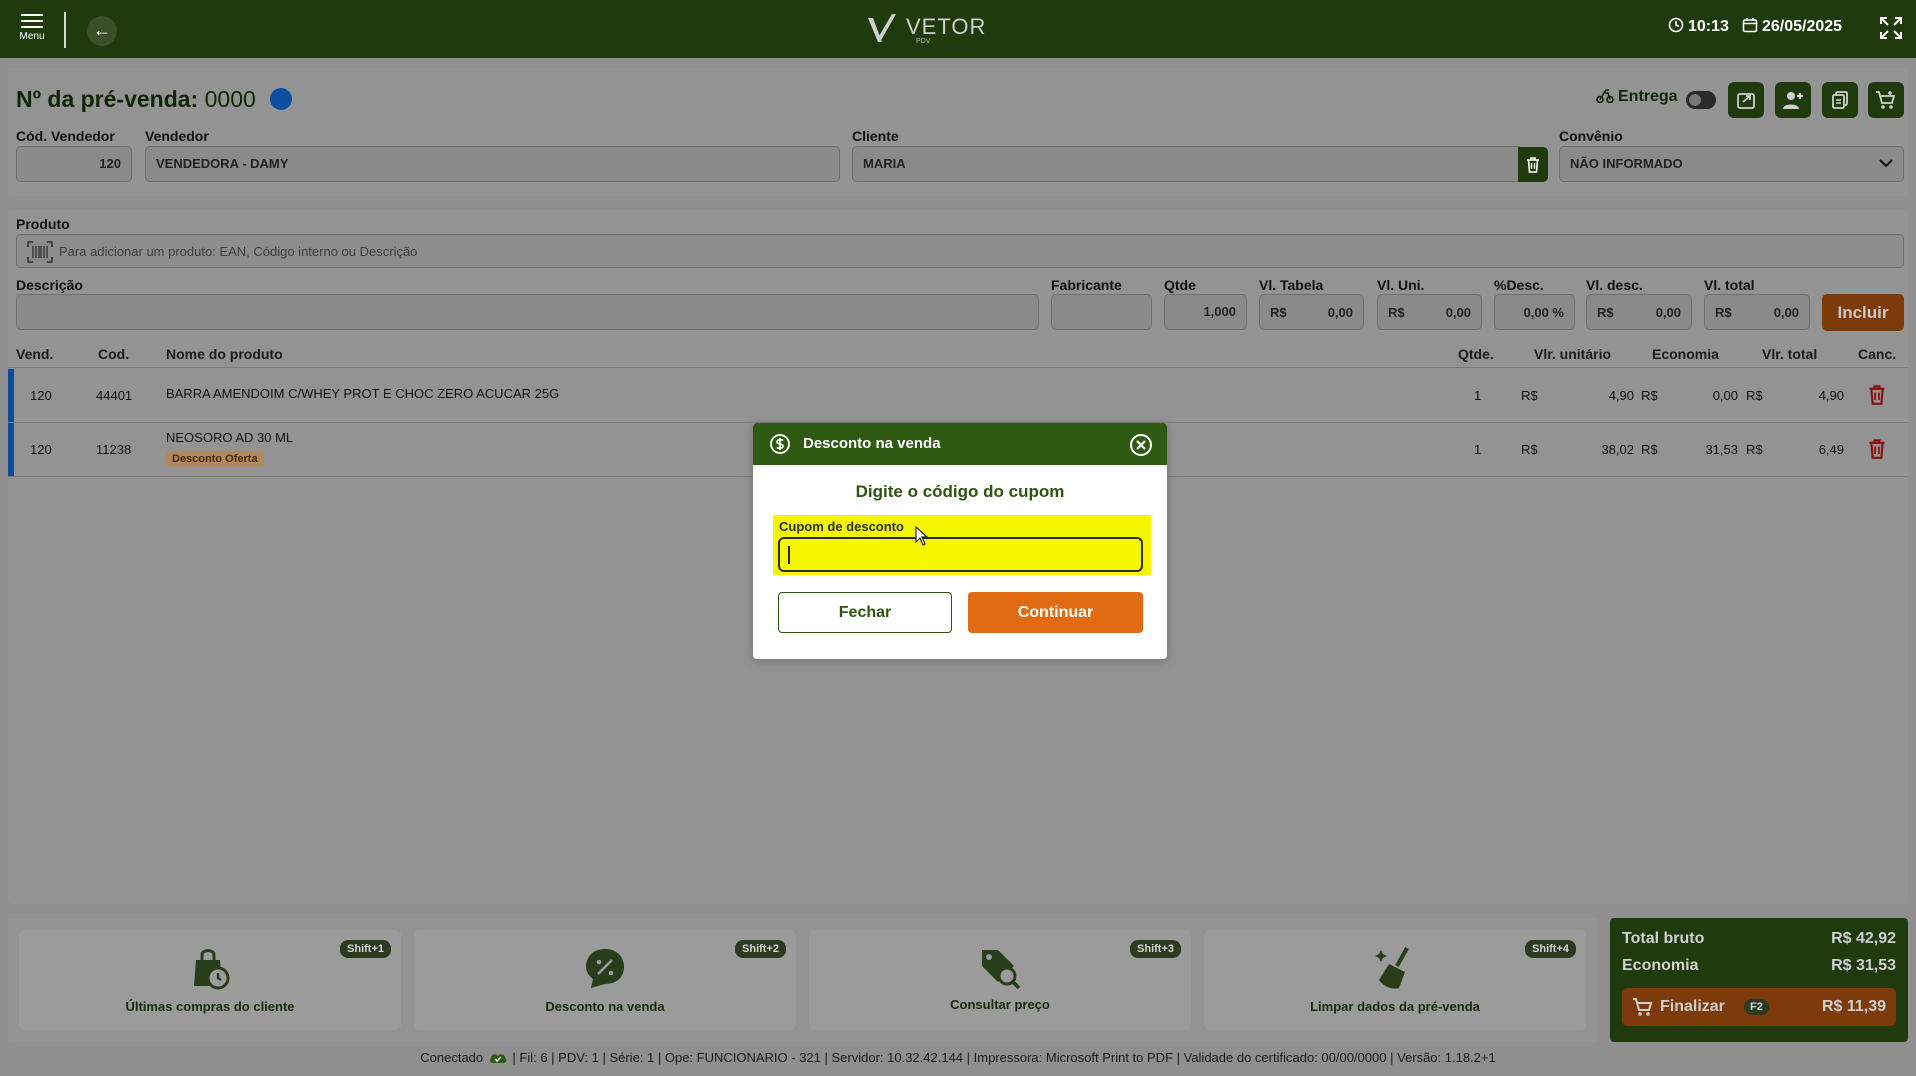  I want to click on vl-total-value: 0,00, so click(1786, 312).